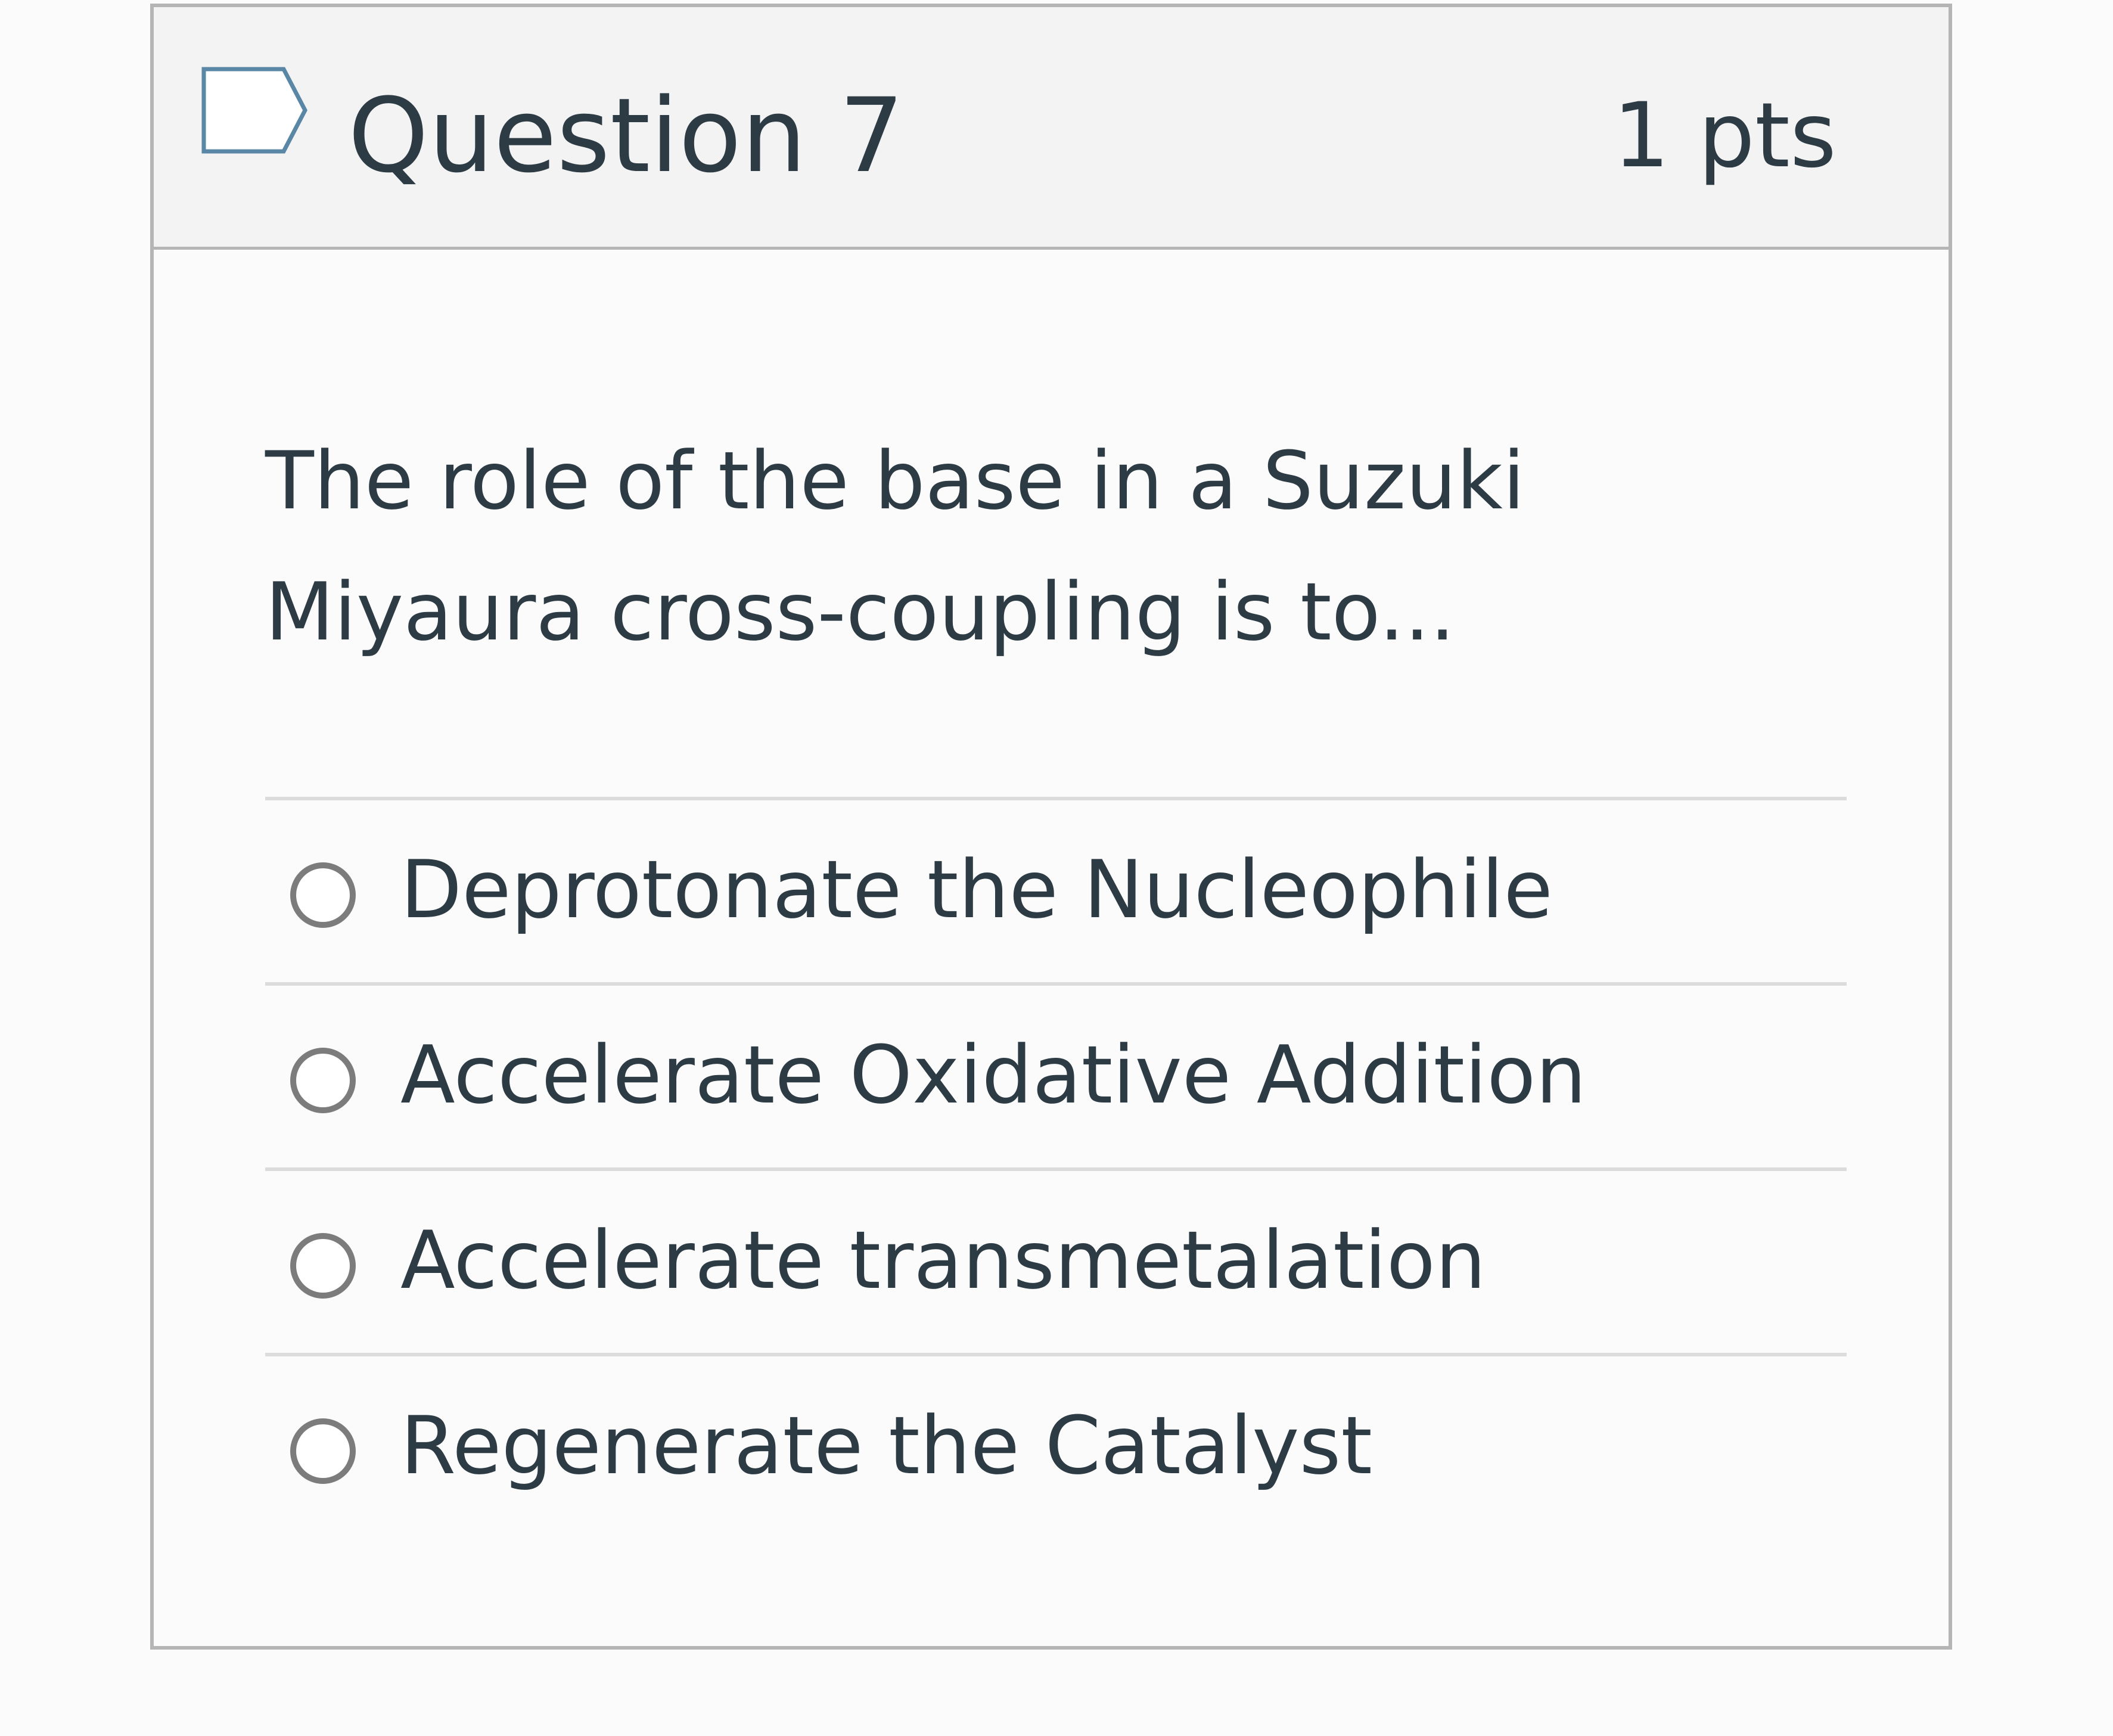 This screenshot has height=1736, width=2113. I want to click on answer-label: Accelerate transmetalation, so click(943, 1260).